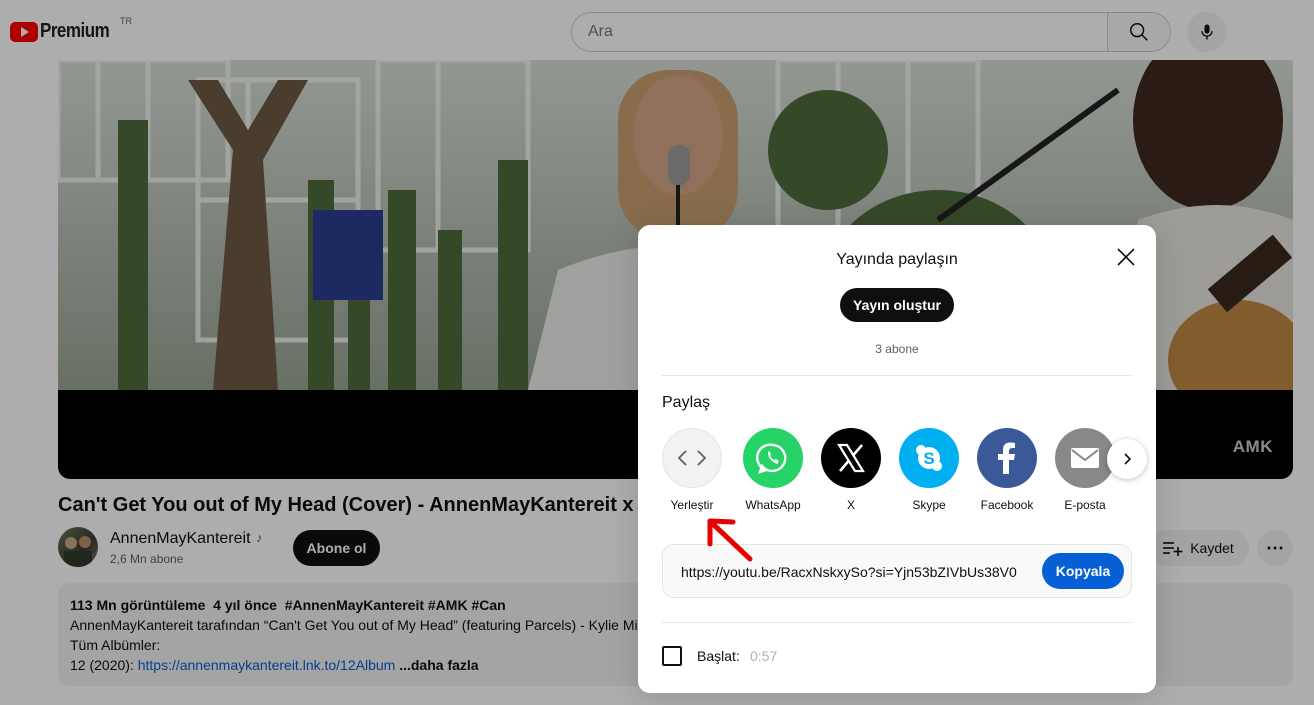  What do you see at coordinates (773, 505) in the screenshot?
I see `share-label-whatsapp: WhatsApp` at bounding box center [773, 505].